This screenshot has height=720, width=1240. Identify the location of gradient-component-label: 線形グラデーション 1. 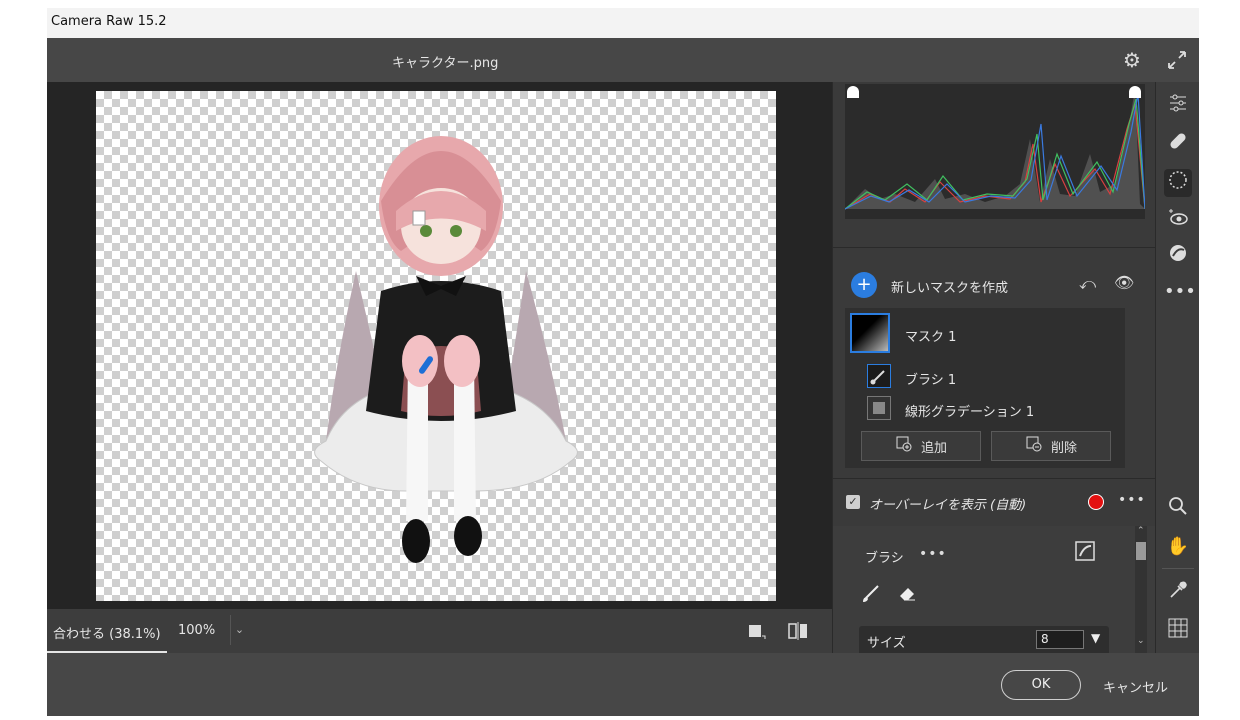
(969, 410).